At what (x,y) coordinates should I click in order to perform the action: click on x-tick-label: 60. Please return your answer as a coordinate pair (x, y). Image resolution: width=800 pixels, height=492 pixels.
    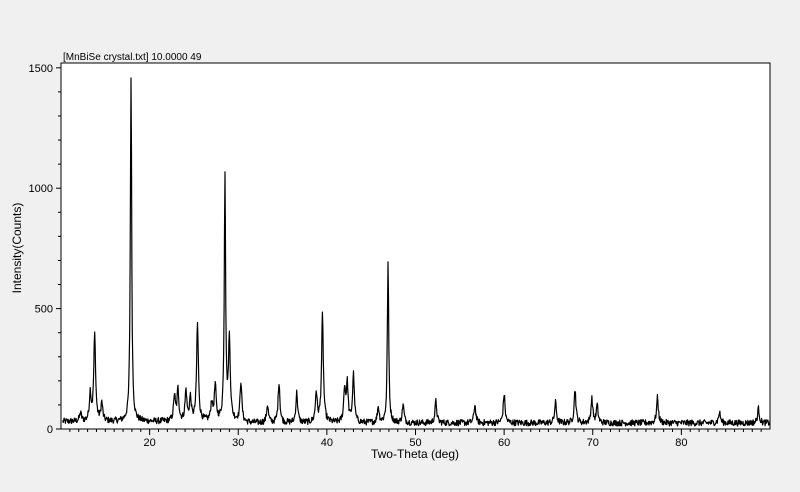
    Looking at the image, I should click on (504, 443).